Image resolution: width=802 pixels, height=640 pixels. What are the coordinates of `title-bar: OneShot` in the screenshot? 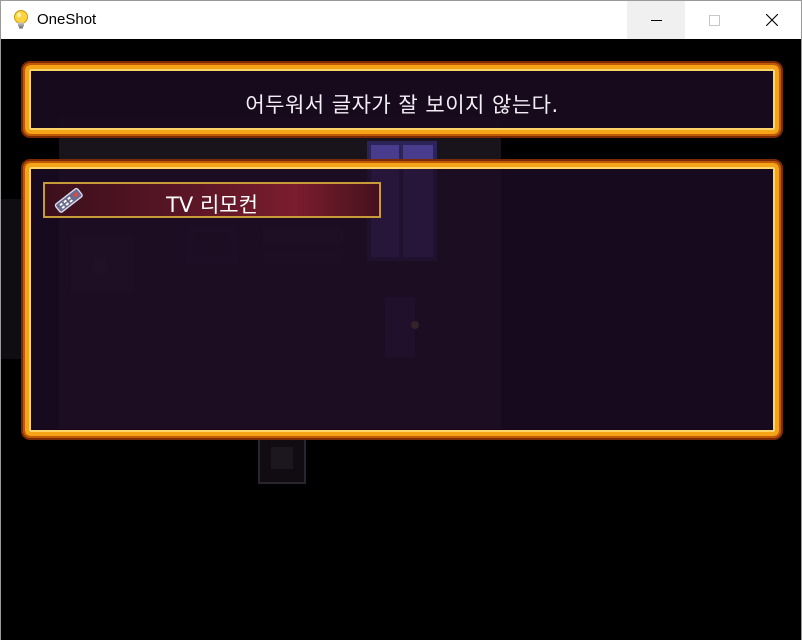 It's located at (401, 20).